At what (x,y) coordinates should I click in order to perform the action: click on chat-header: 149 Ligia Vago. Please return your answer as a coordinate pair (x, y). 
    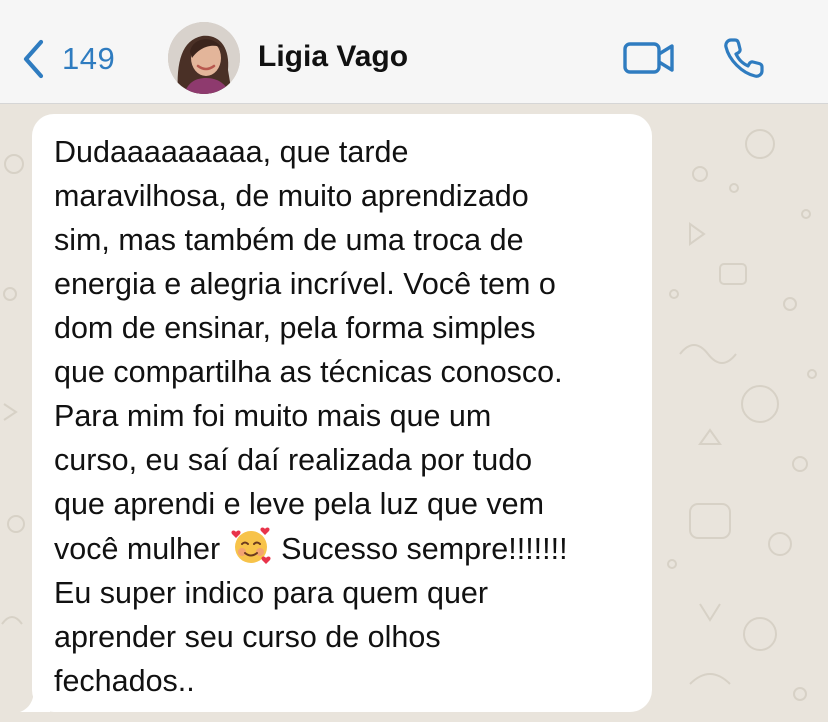
    Looking at the image, I should click on (414, 52).